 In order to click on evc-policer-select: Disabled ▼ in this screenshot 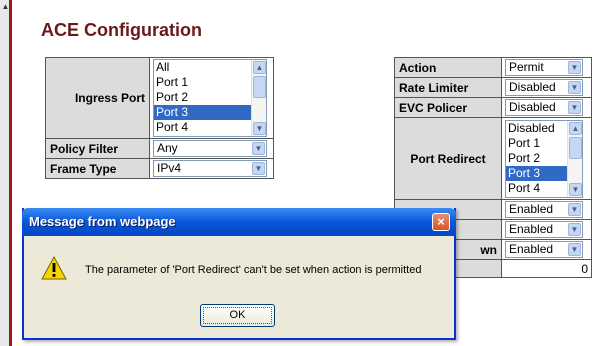, I will do `click(544, 107)`.